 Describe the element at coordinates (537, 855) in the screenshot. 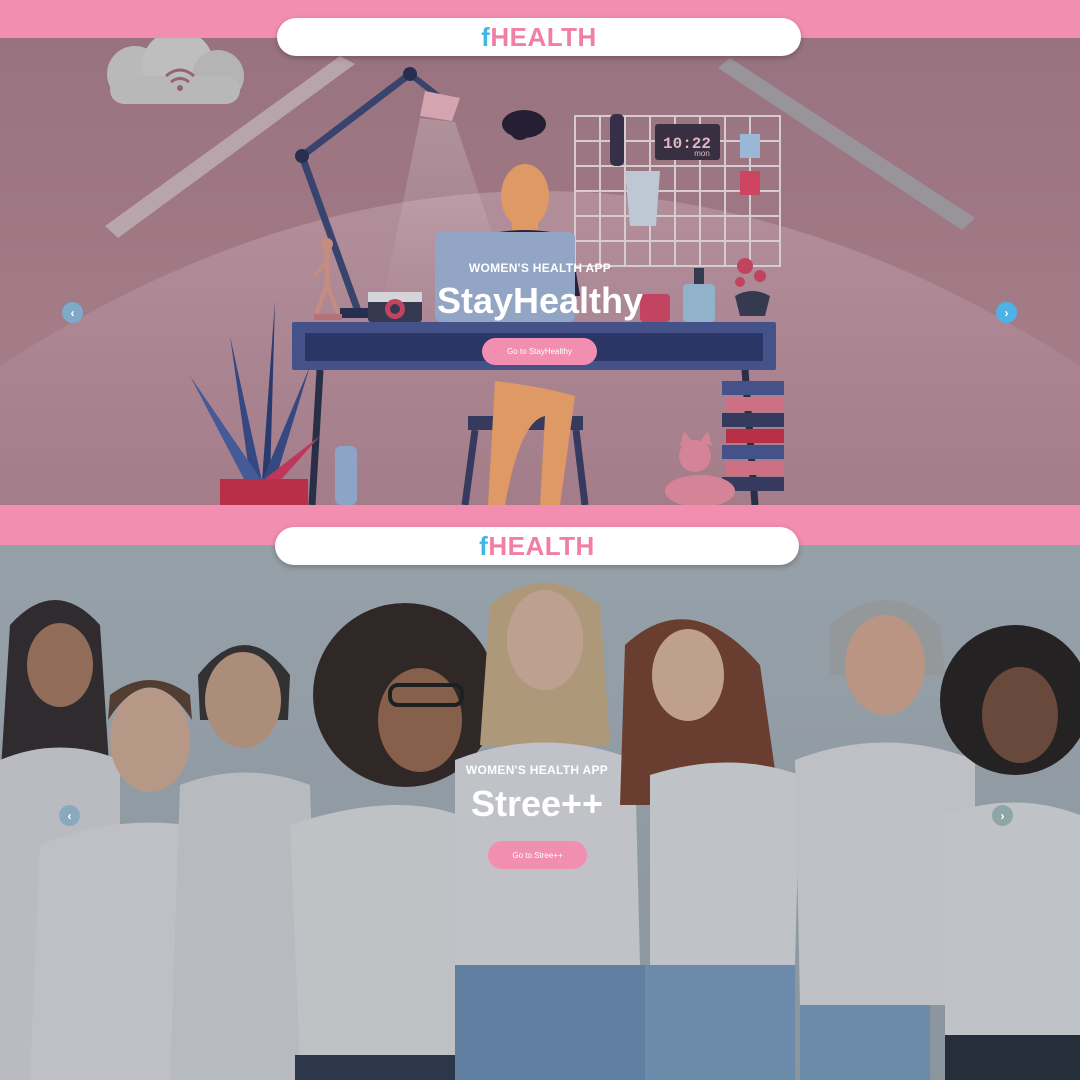

I see `go-to-stree-button: Go to Stree++` at that location.